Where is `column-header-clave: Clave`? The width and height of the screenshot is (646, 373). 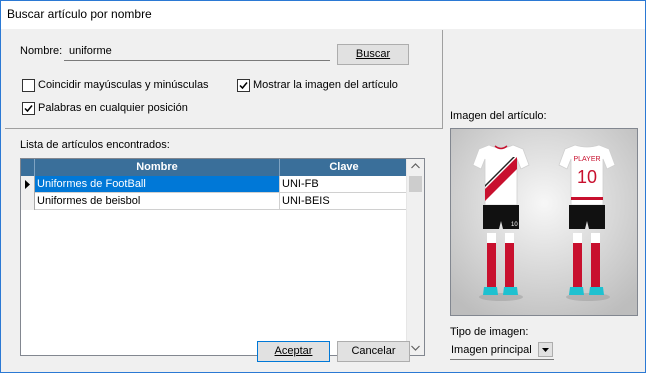 column-header-clave: Clave is located at coordinates (344, 167).